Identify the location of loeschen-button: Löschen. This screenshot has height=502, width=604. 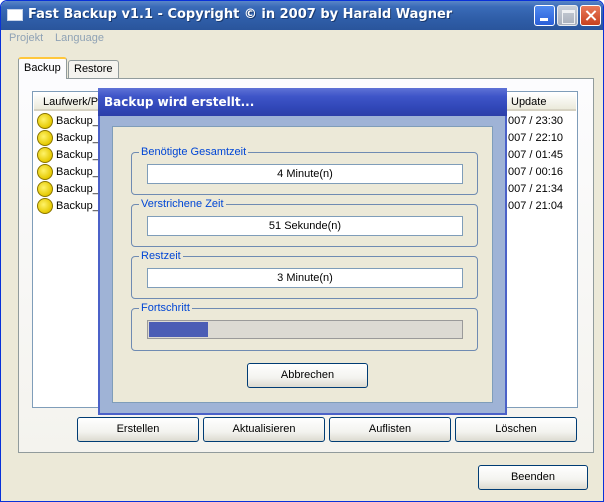
(516, 429).